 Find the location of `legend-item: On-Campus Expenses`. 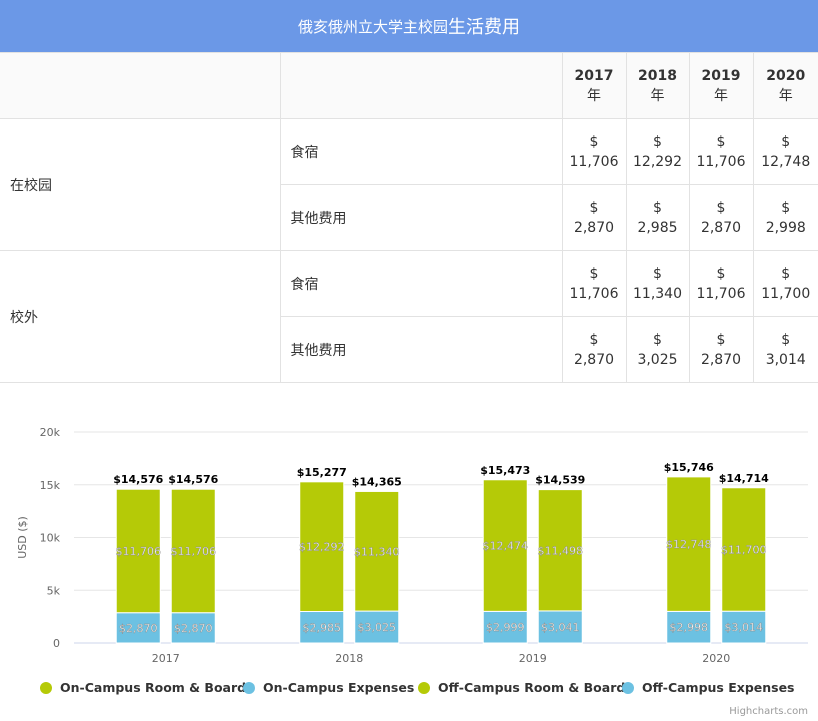

legend-item: On-Campus Expenses is located at coordinates (328, 687).